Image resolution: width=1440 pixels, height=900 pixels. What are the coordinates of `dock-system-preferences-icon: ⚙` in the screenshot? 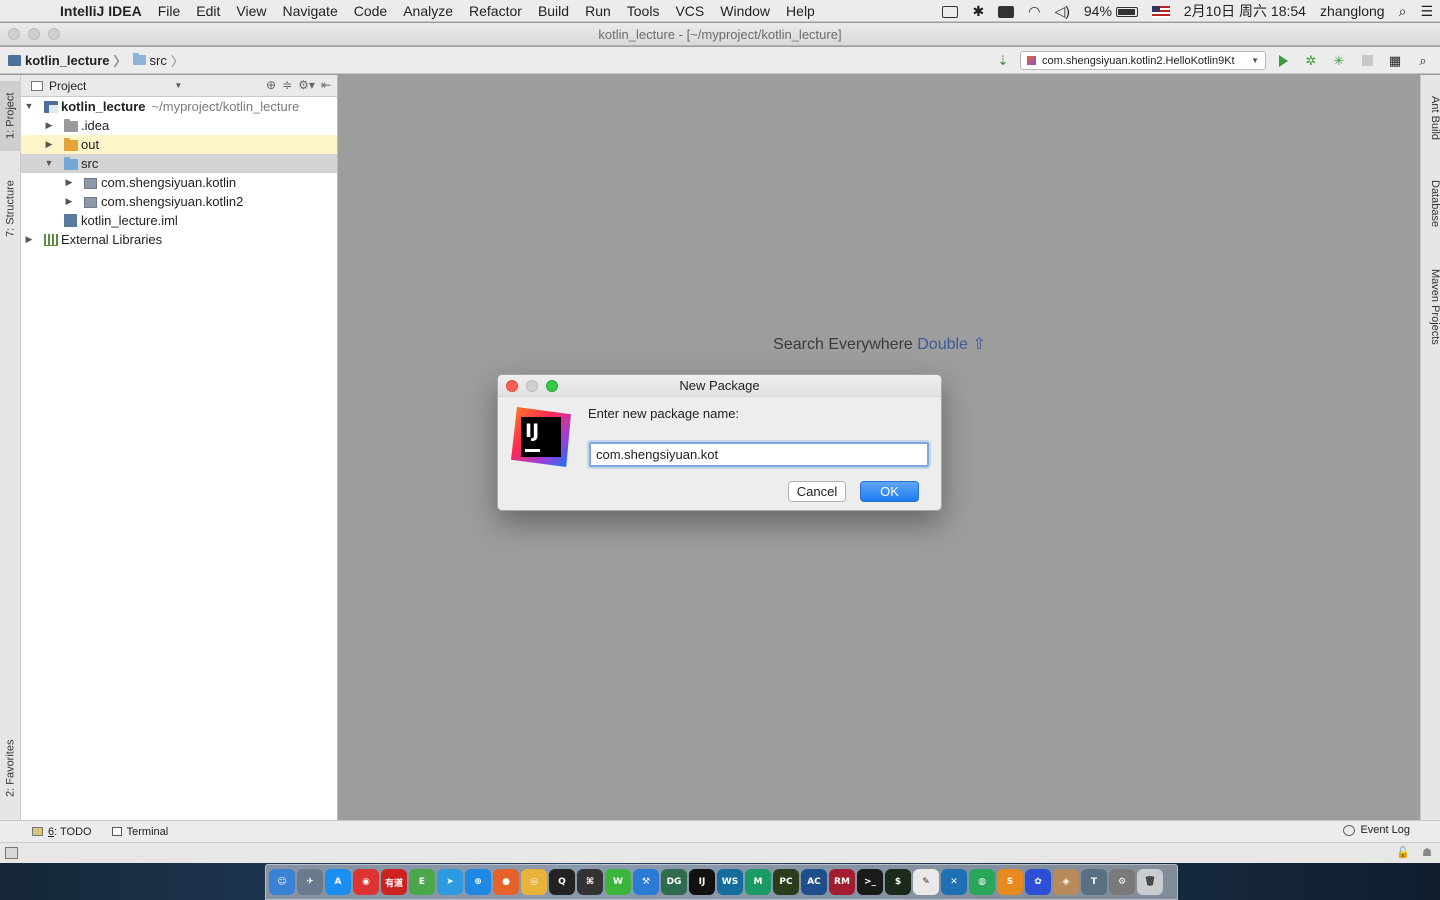 It's located at (1122, 882).